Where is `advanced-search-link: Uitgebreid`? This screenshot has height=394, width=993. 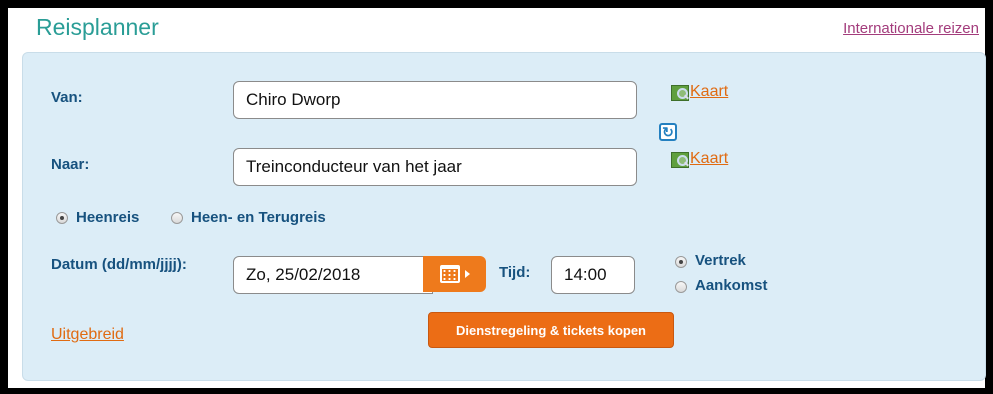 advanced-search-link: Uitgebreid is located at coordinates (87, 335).